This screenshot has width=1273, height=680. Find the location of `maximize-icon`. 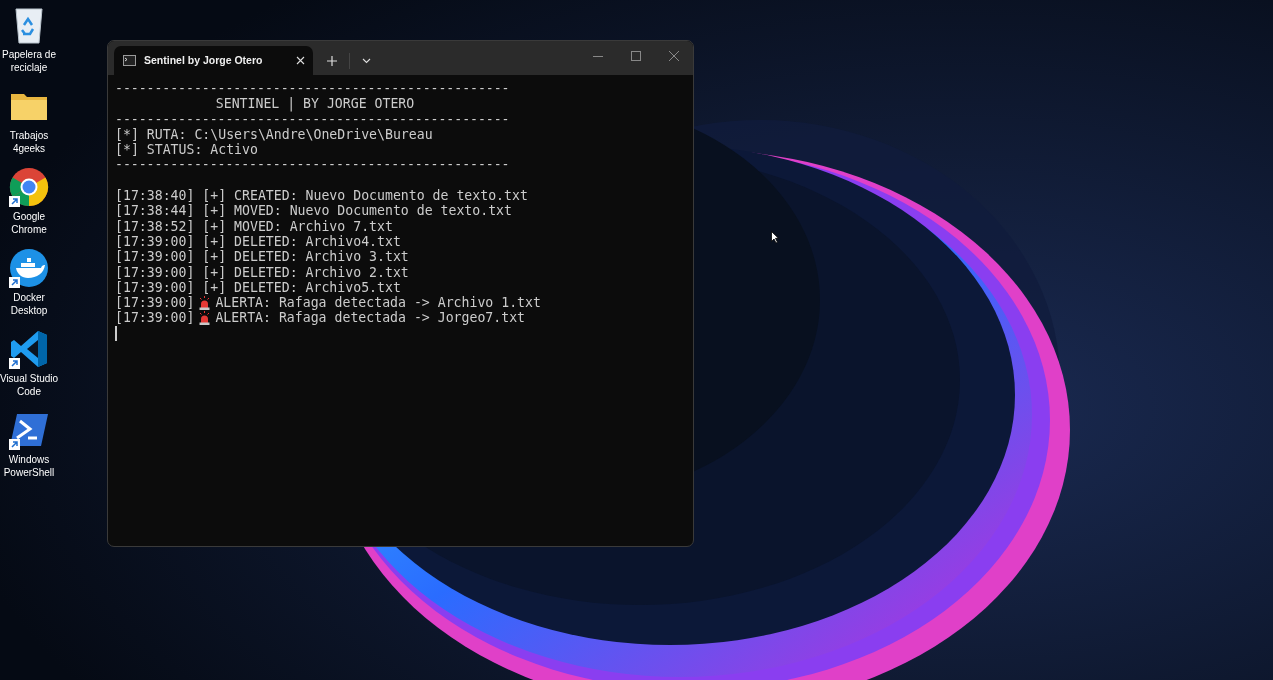

maximize-icon is located at coordinates (636, 56).